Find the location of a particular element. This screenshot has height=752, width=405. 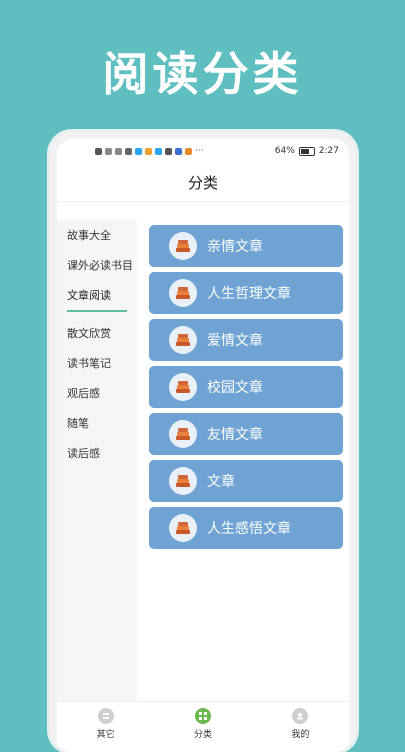

signal-icon is located at coordinates (108, 151).